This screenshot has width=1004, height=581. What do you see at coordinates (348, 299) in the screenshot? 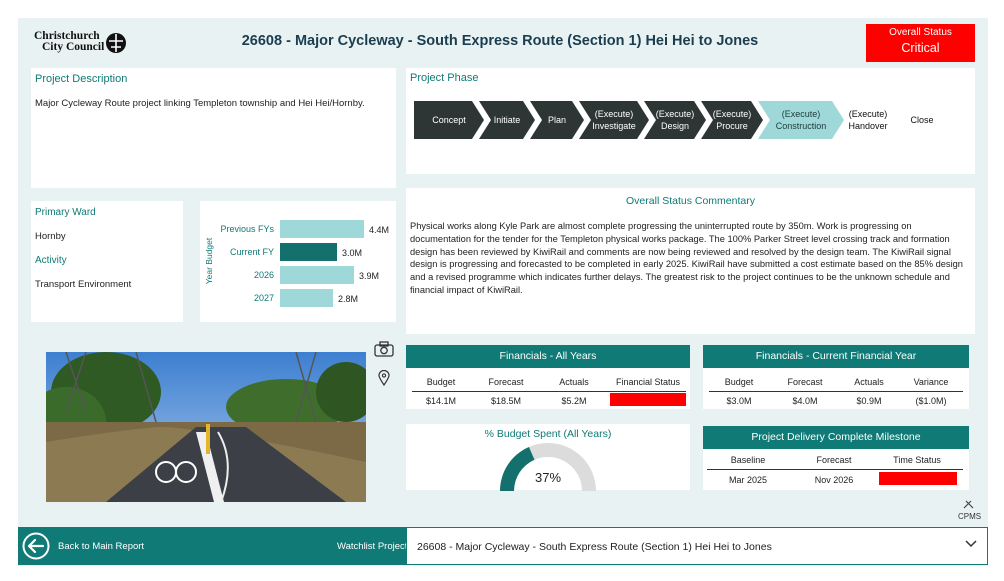
I see `budget-bar-value: 2.8M` at bounding box center [348, 299].